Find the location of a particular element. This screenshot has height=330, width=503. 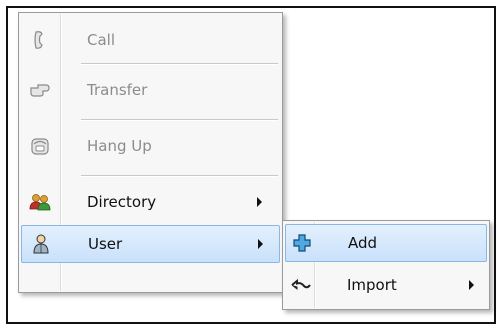

menu-item-label: Call is located at coordinates (101, 40).